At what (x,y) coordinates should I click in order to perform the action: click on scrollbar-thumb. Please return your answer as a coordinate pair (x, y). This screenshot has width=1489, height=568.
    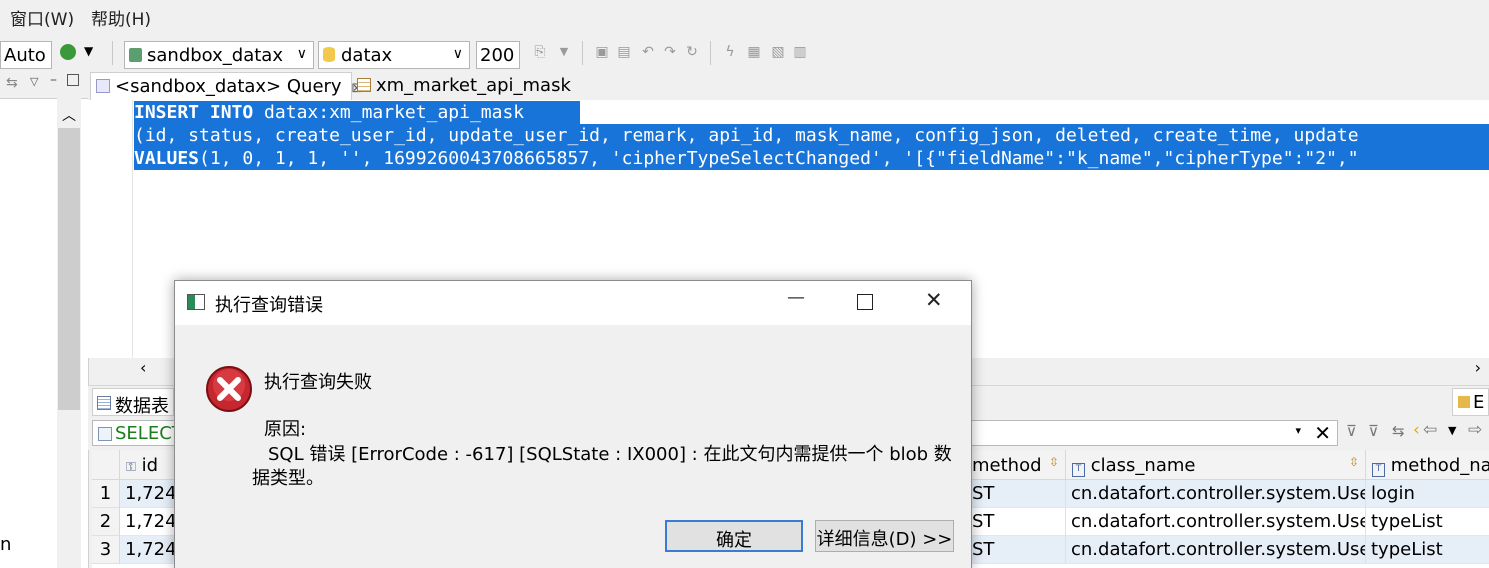
    Looking at the image, I should click on (69, 269).